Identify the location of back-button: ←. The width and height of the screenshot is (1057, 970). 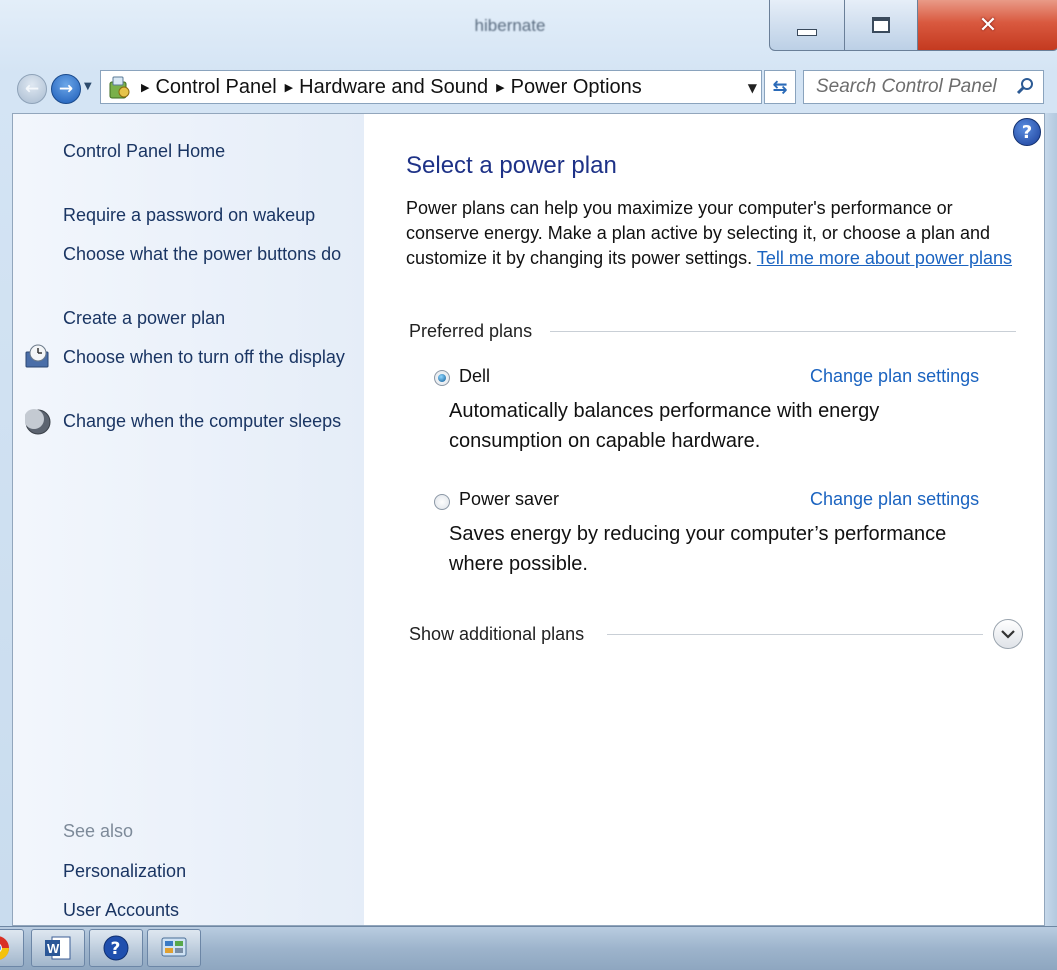
(32, 89).